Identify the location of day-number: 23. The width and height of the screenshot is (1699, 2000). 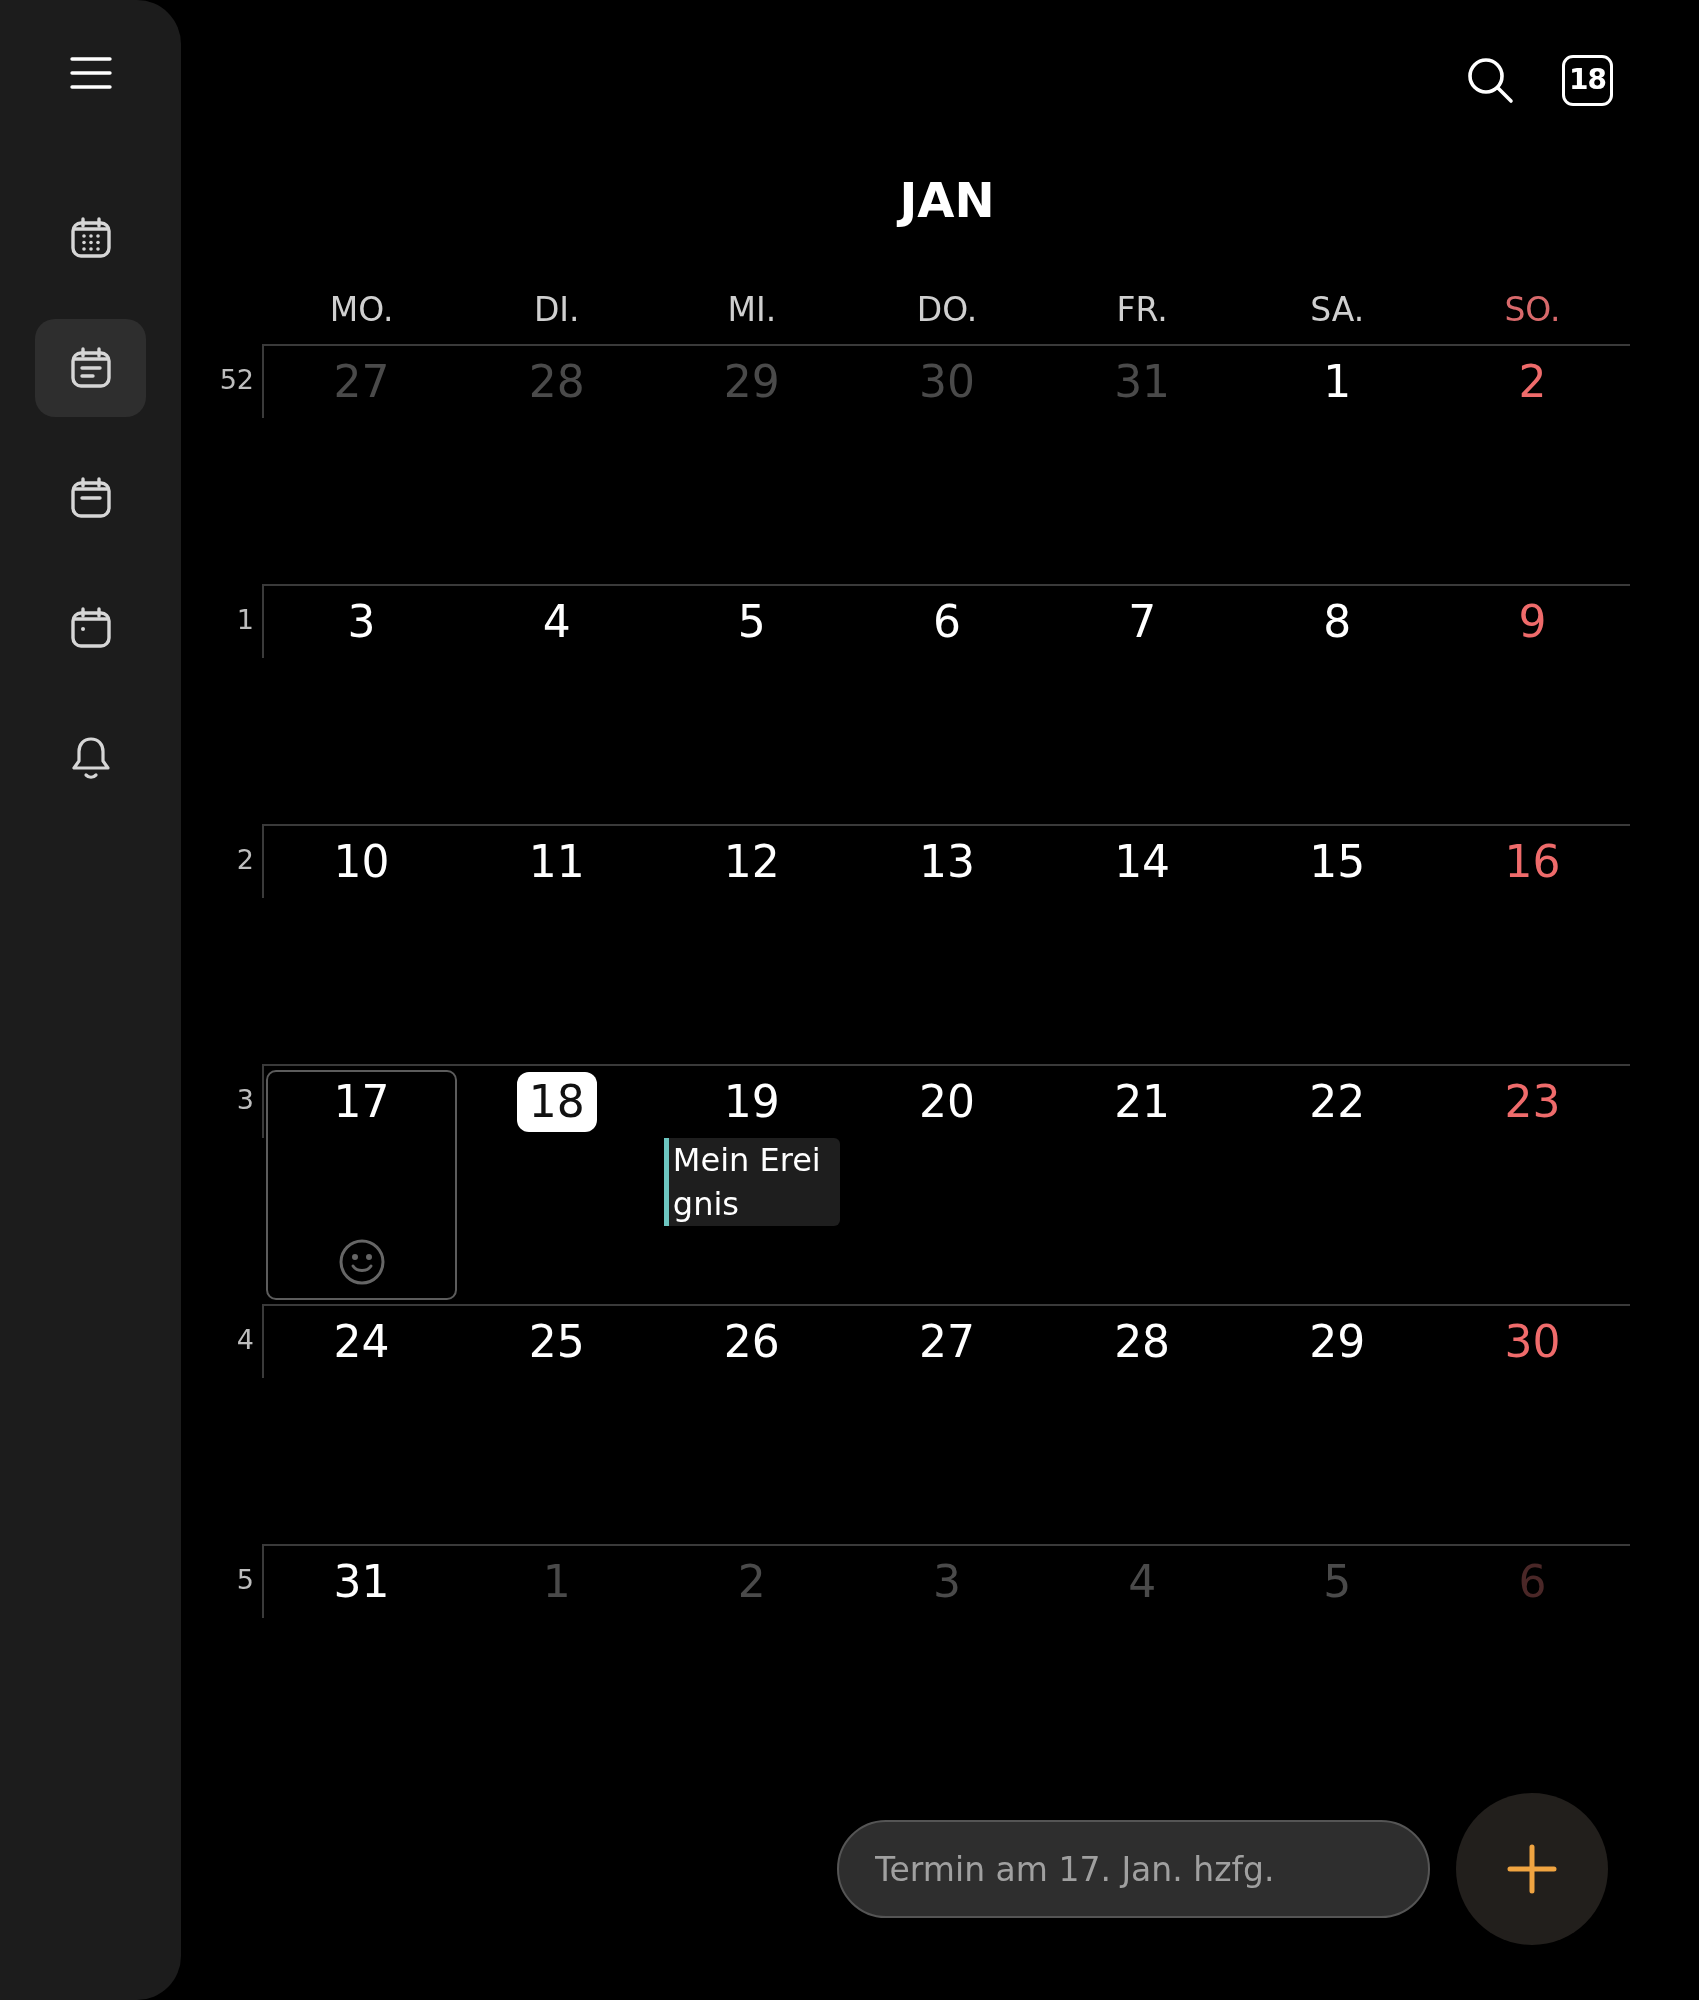
(1532, 1102).